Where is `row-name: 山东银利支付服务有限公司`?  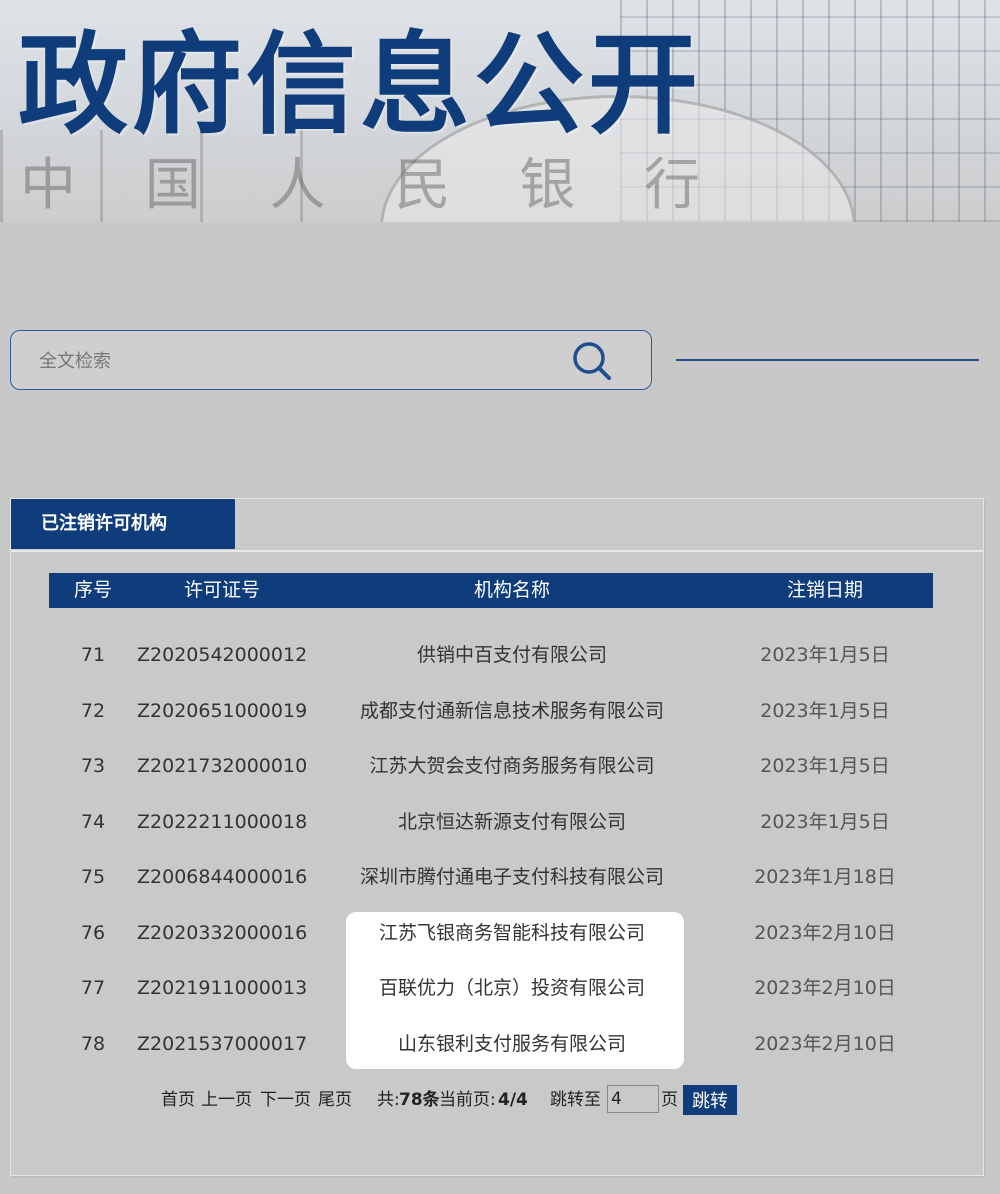
row-name: 山东银利支付服务有限公司 is located at coordinates (511, 1043).